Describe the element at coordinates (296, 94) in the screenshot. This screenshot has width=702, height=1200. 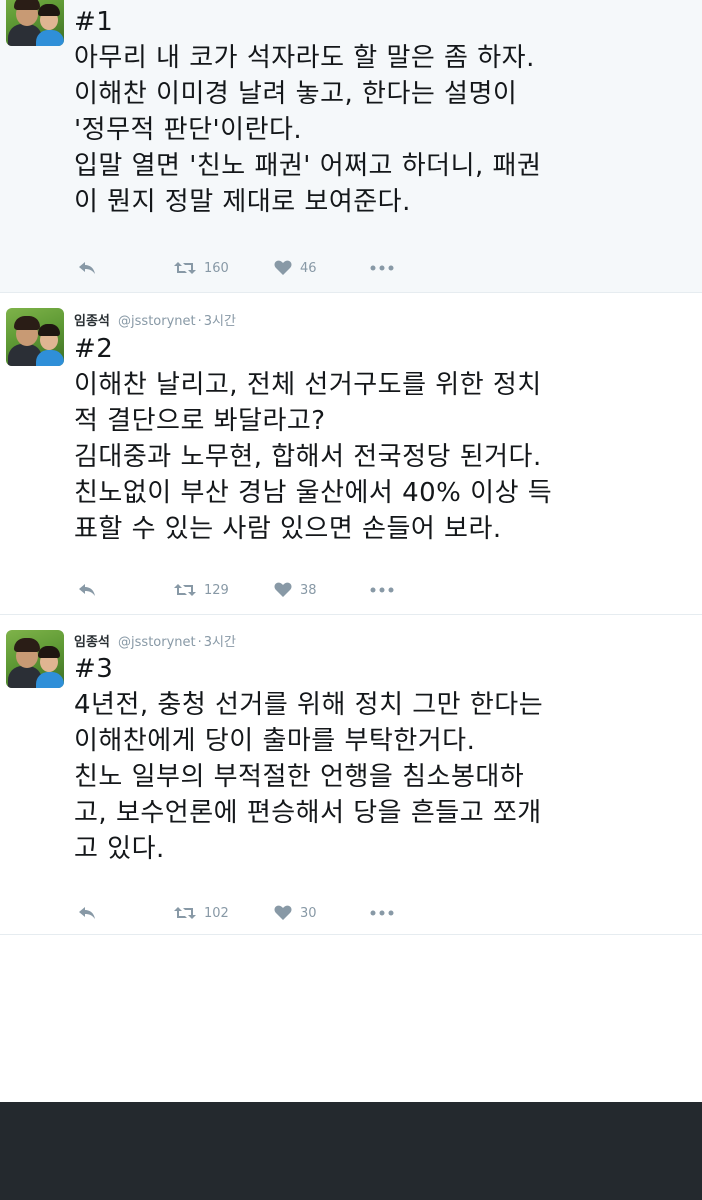
I see `tweet-text-line: 이해찬 이미경 날려 놓고, 한다는 설명이` at that location.